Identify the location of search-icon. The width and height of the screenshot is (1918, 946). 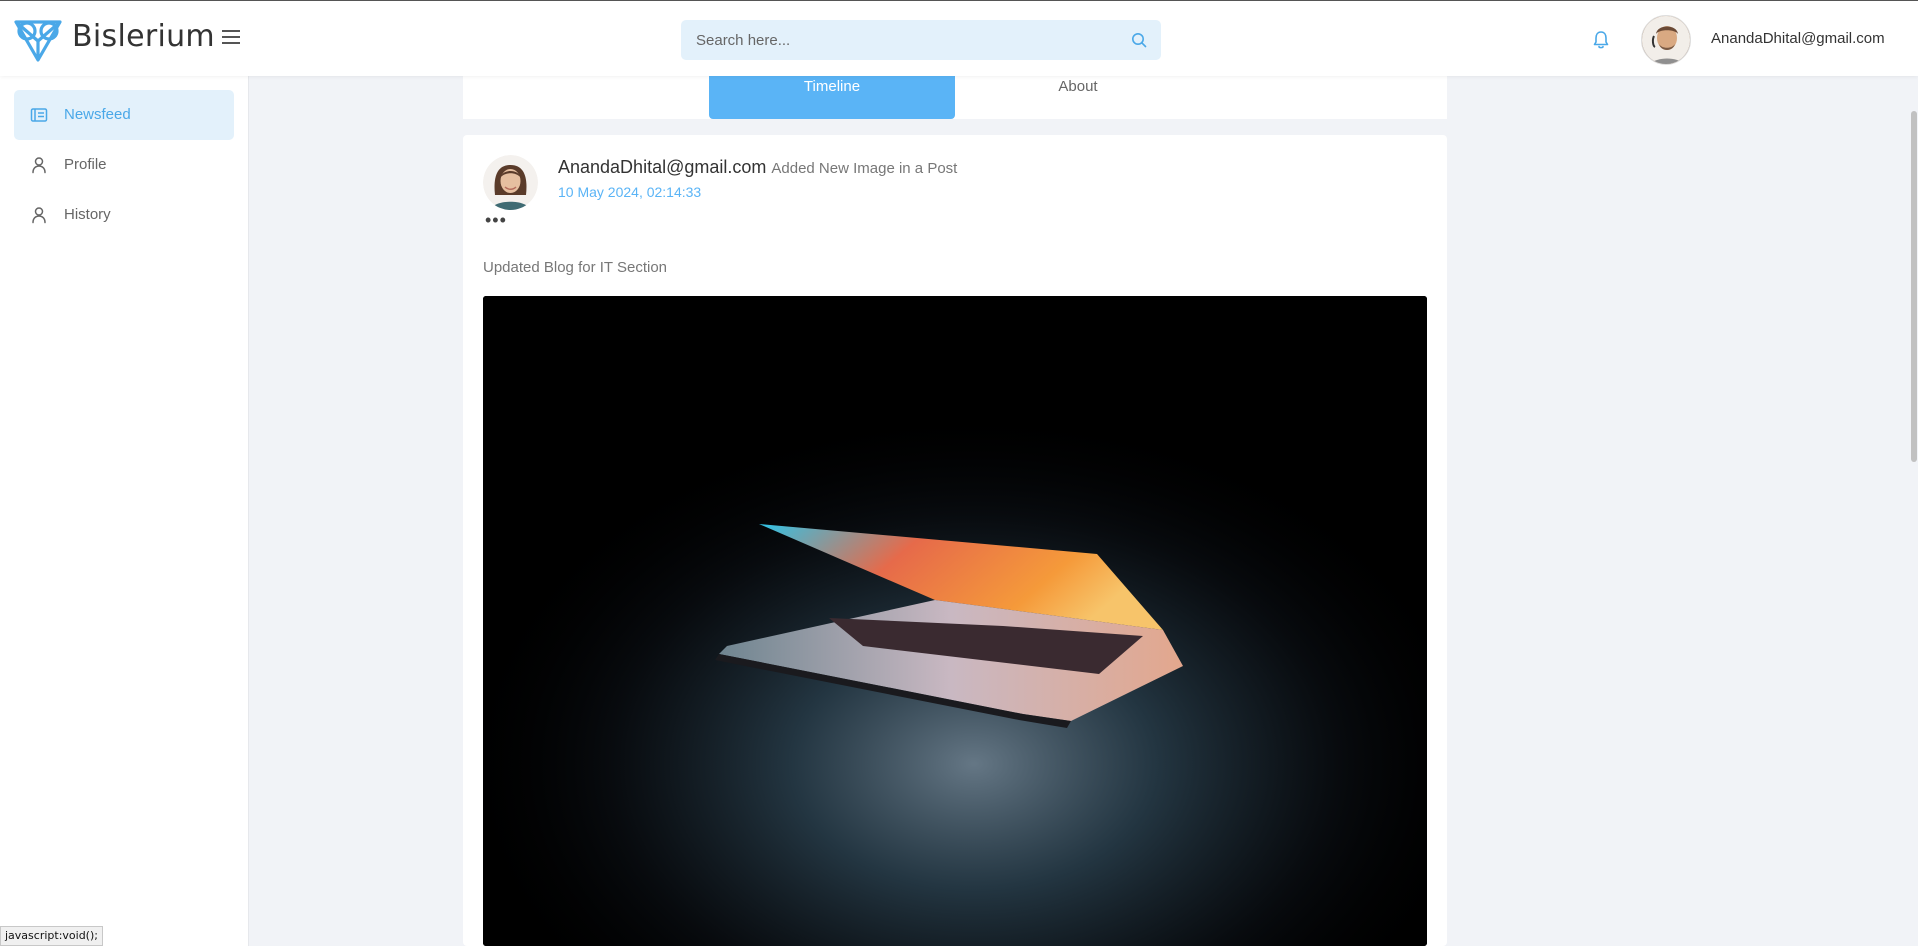
(1139, 40).